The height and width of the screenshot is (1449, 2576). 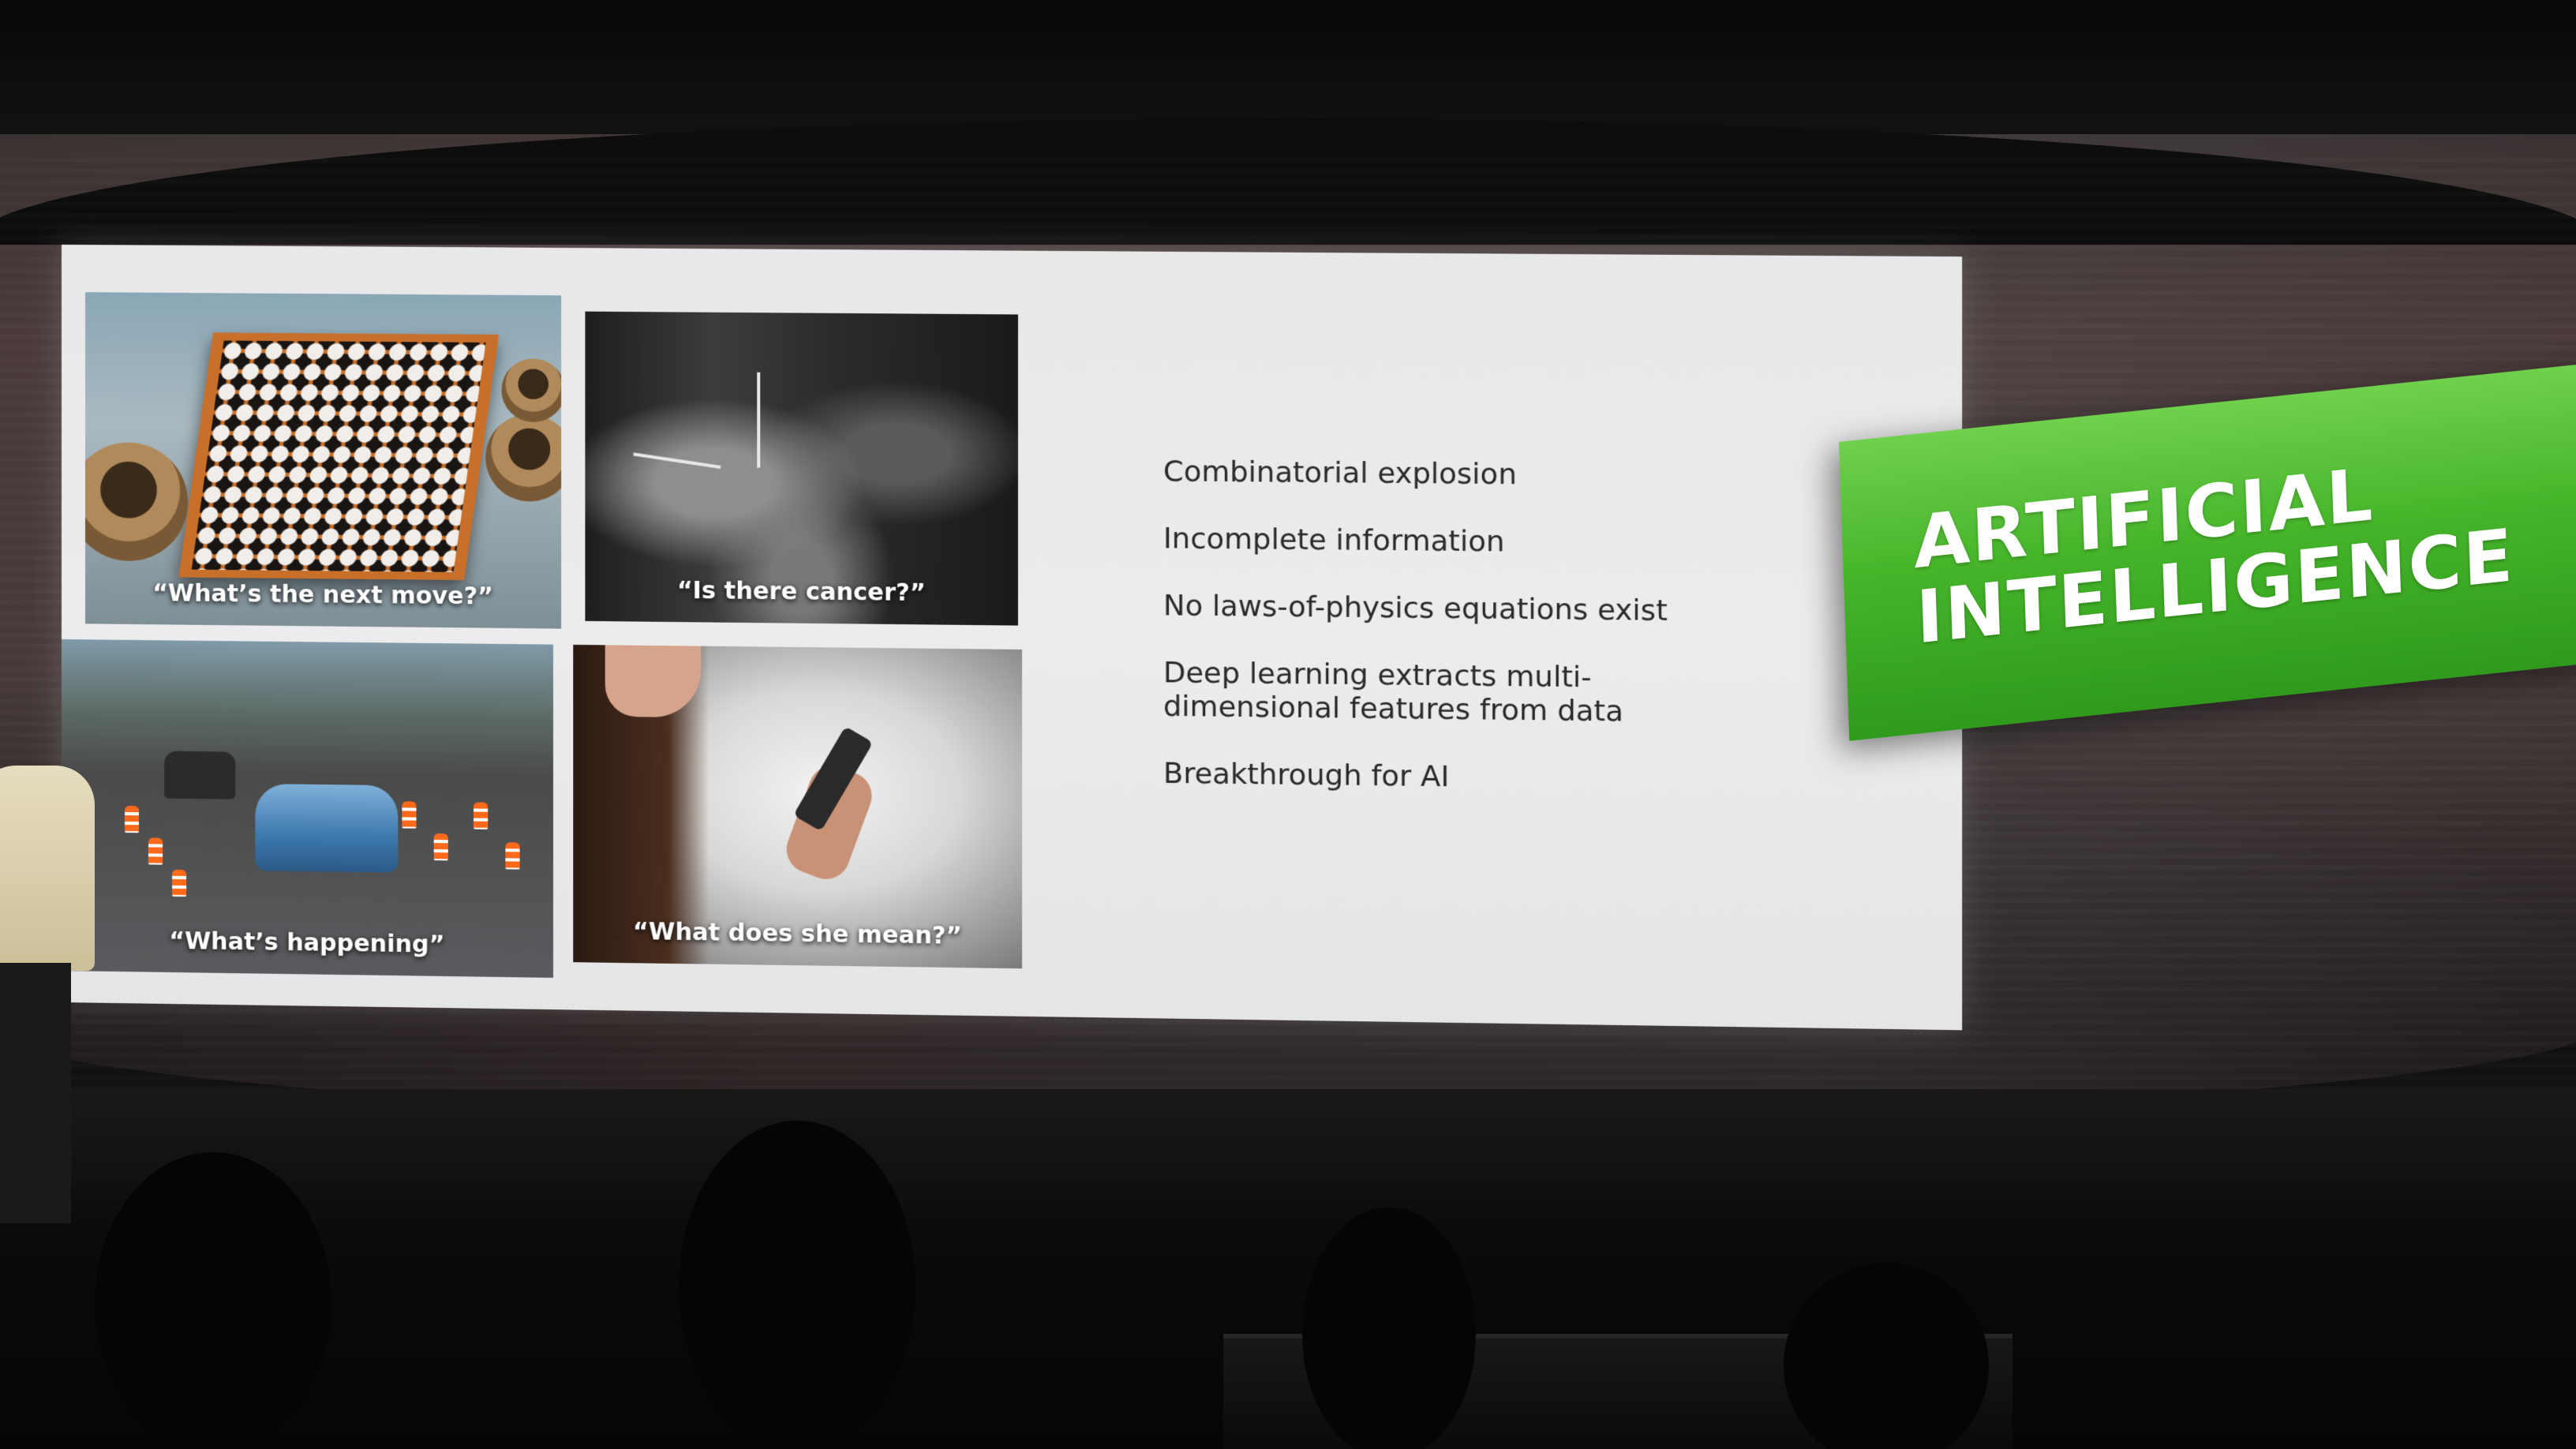 What do you see at coordinates (323, 594) in the screenshot?
I see `tile-caption: “What’s the next move?”` at bounding box center [323, 594].